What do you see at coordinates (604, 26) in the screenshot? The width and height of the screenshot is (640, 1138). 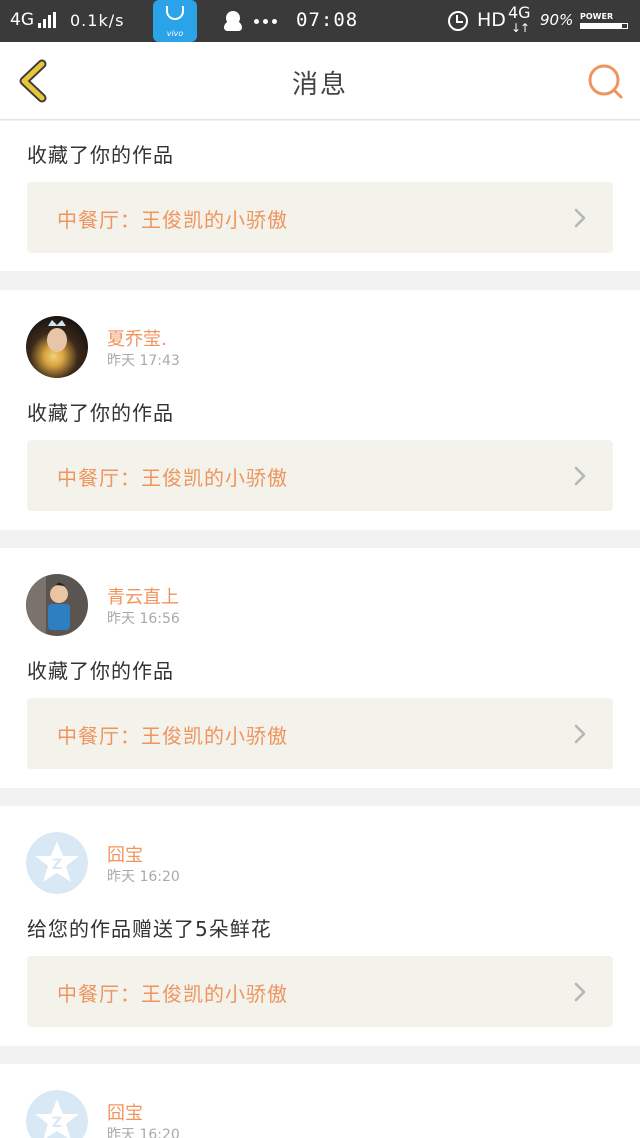 I see `battery-icon` at bounding box center [604, 26].